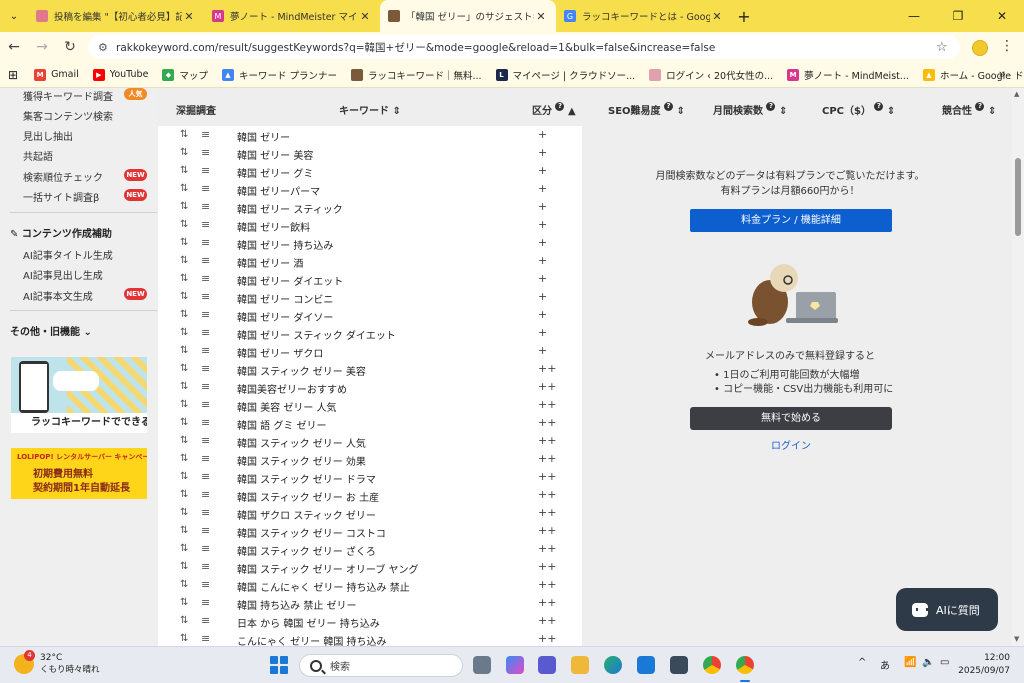 This screenshot has height=683, width=1024. I want to click on sidebar-item-acquired-keywords: 獲得キーワード調査, so click(68, 95).